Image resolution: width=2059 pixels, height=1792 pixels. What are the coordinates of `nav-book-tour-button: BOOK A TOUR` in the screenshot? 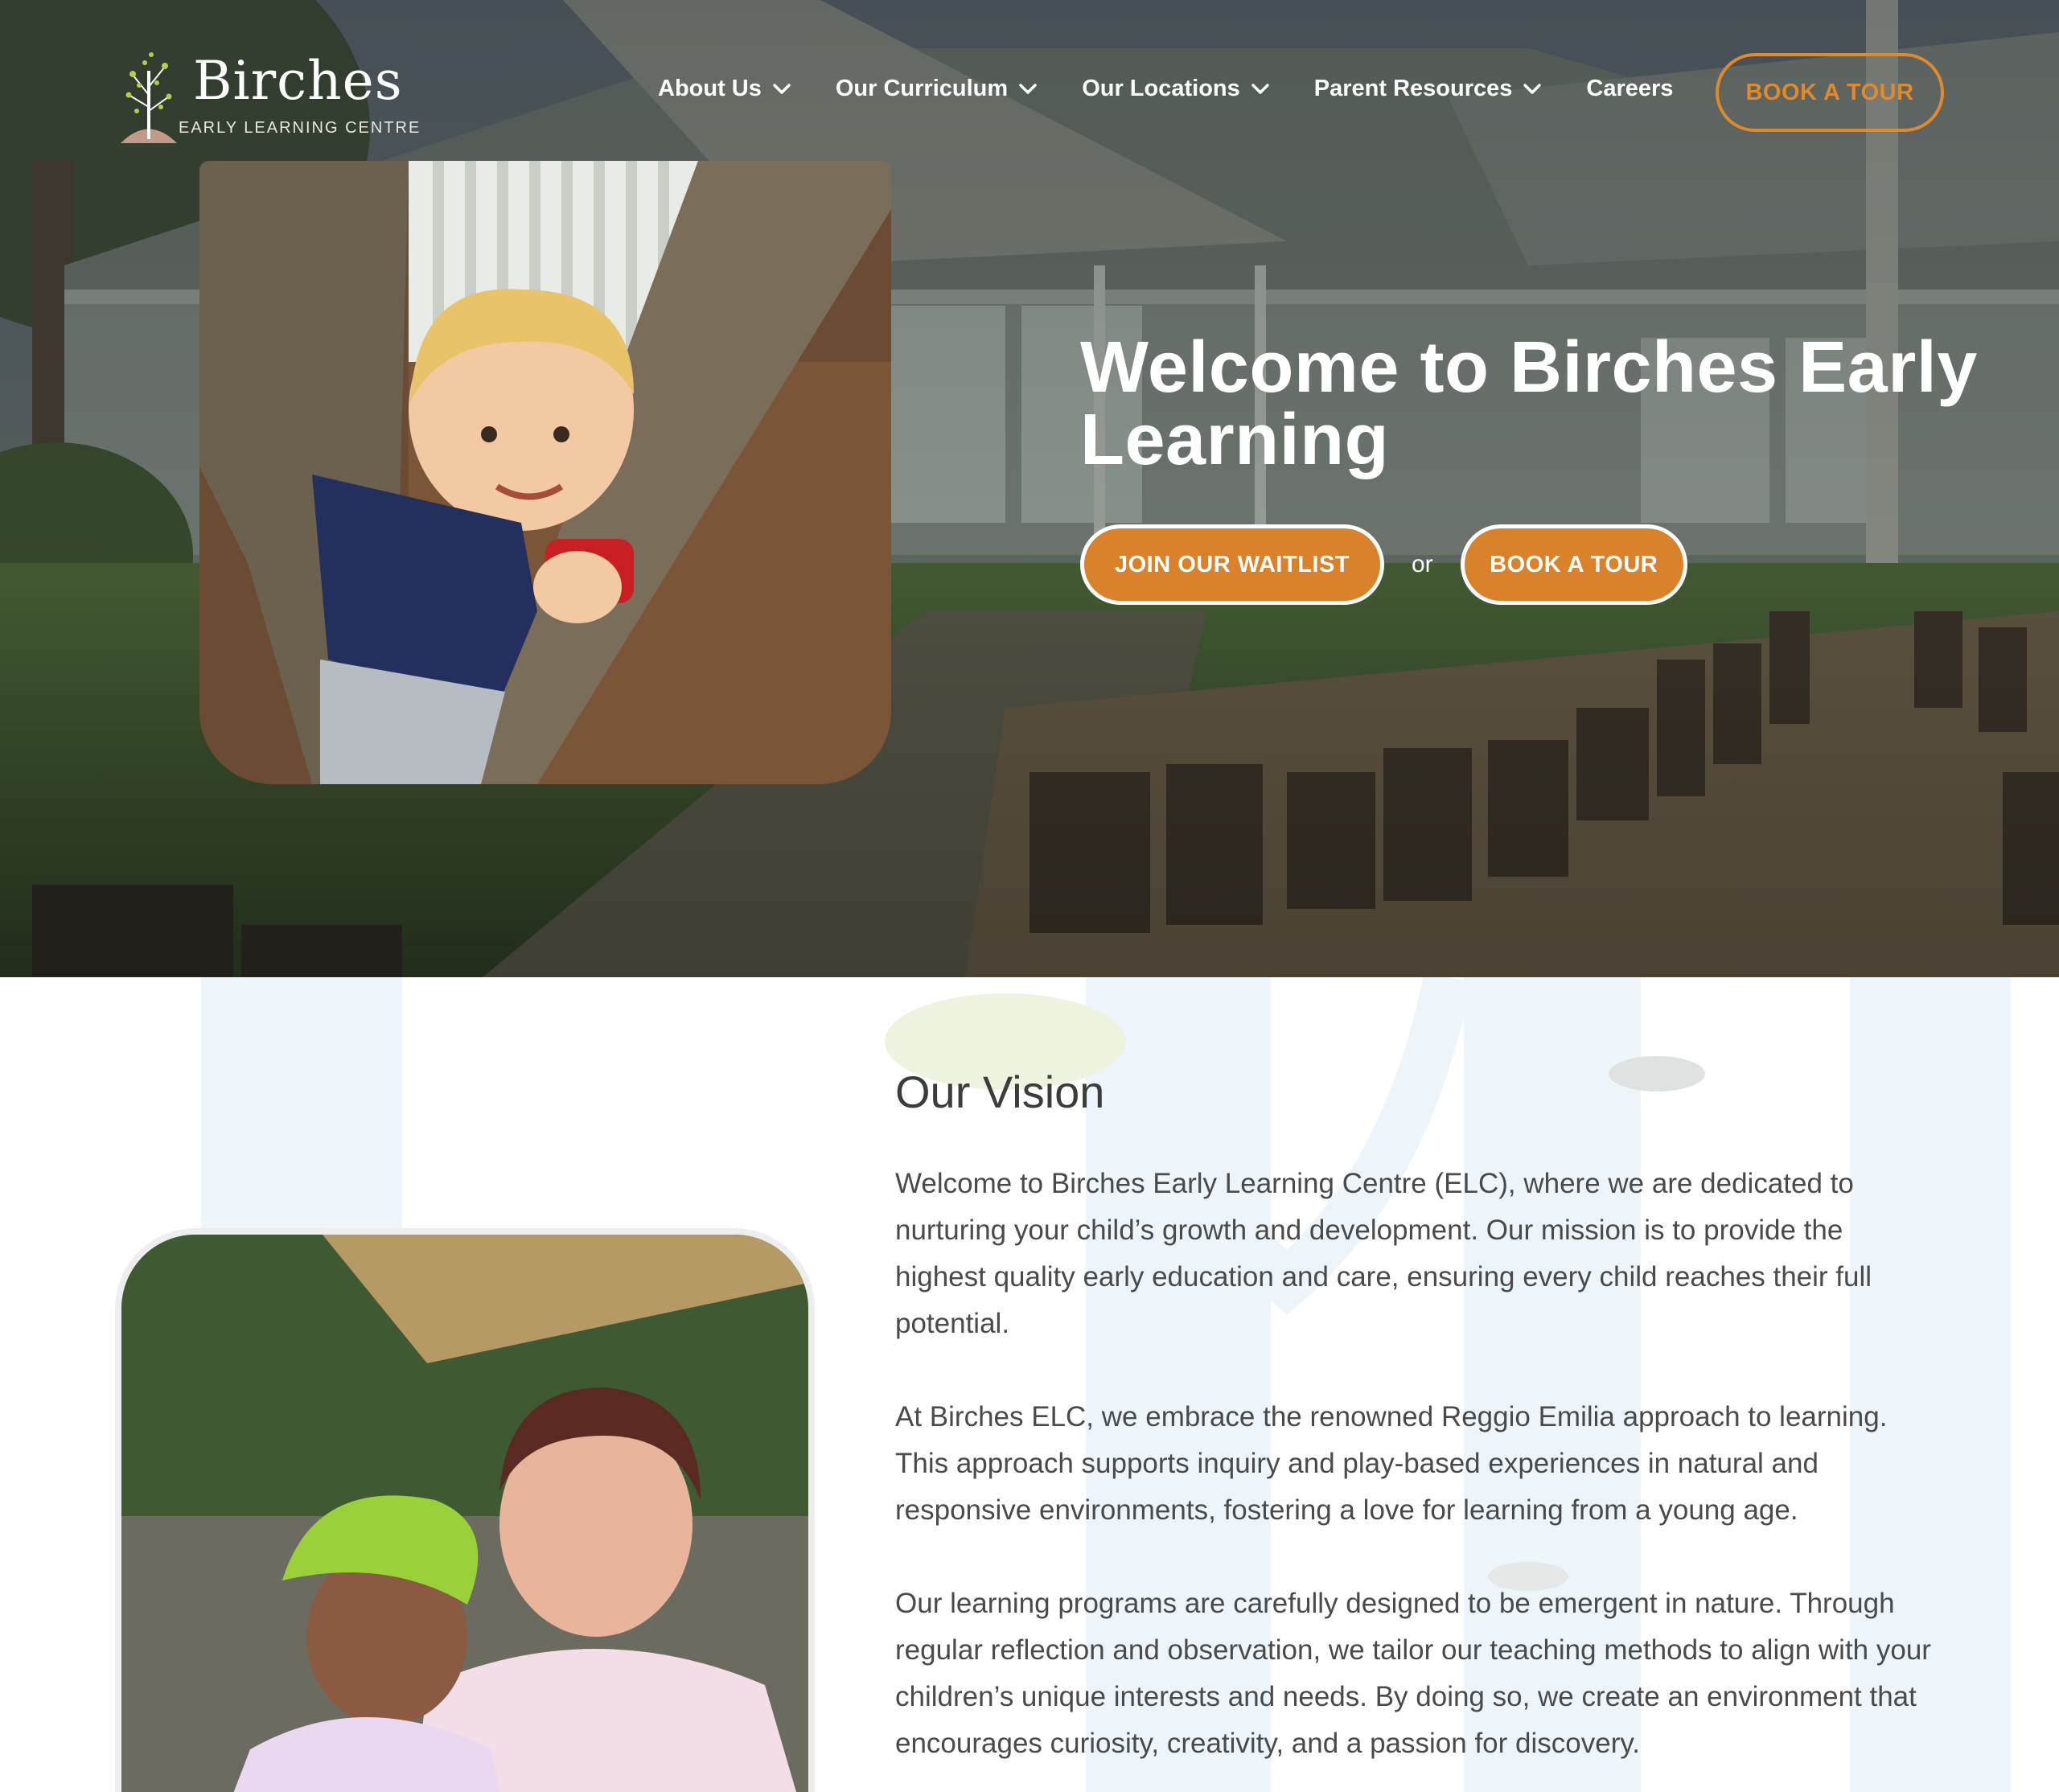 It's located at (1830, 92).